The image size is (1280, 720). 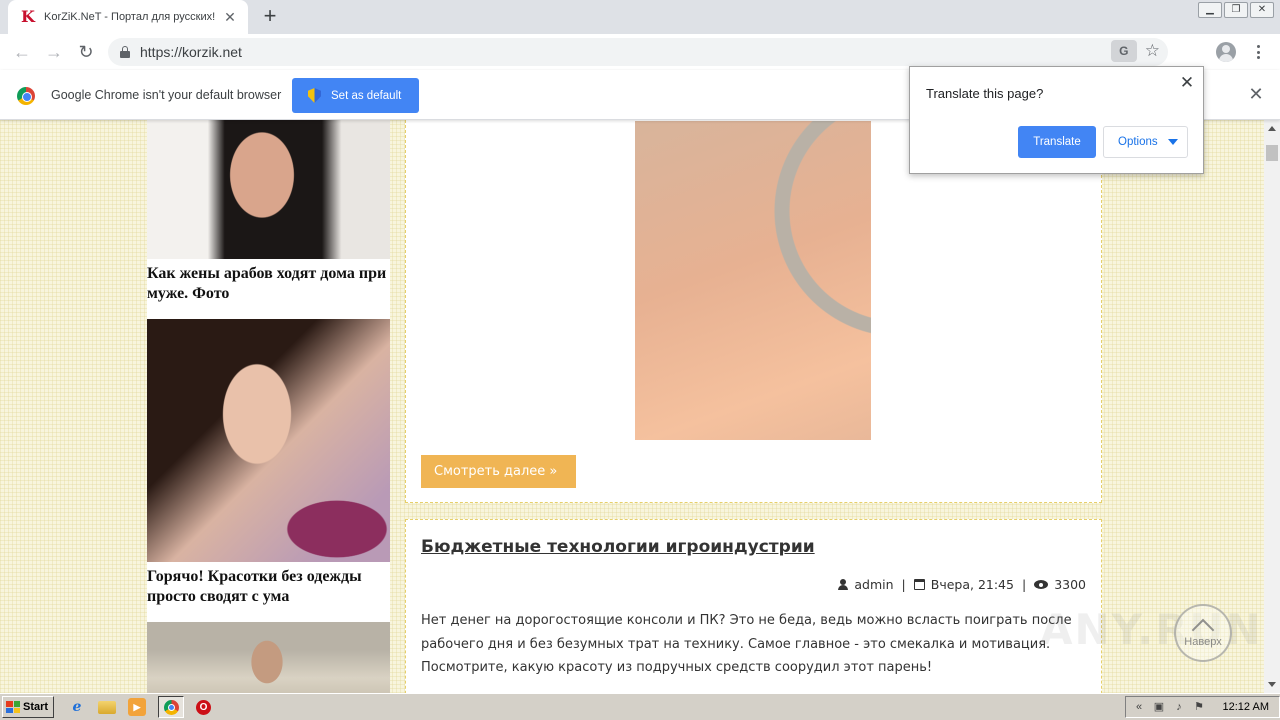 I want to click on window-controls: ▁ ❐ ✕, so click(x=1236, y=9).